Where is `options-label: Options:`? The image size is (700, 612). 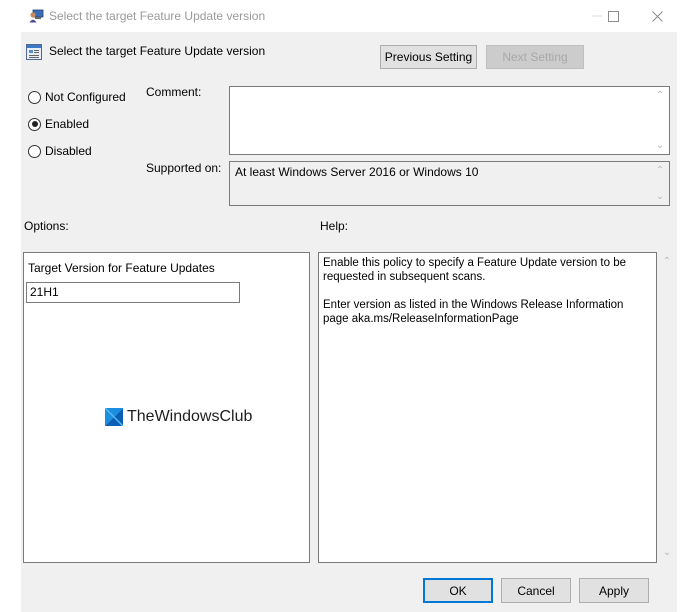
options-label: Options: is located at coordinates (46, 226).